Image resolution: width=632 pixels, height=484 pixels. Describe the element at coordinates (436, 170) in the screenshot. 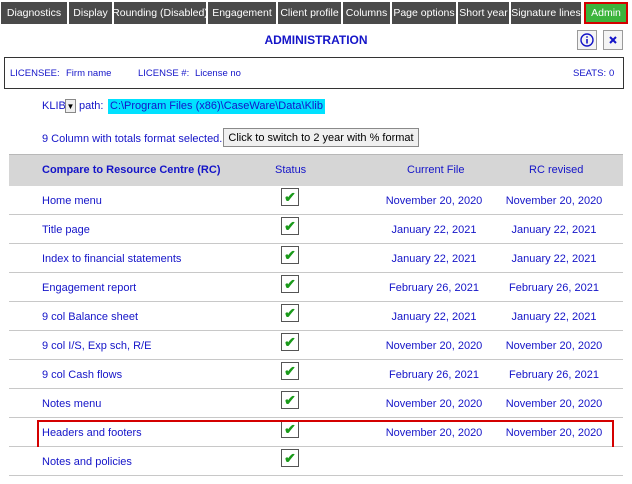

I see `header-current-file: Current File` at that location.